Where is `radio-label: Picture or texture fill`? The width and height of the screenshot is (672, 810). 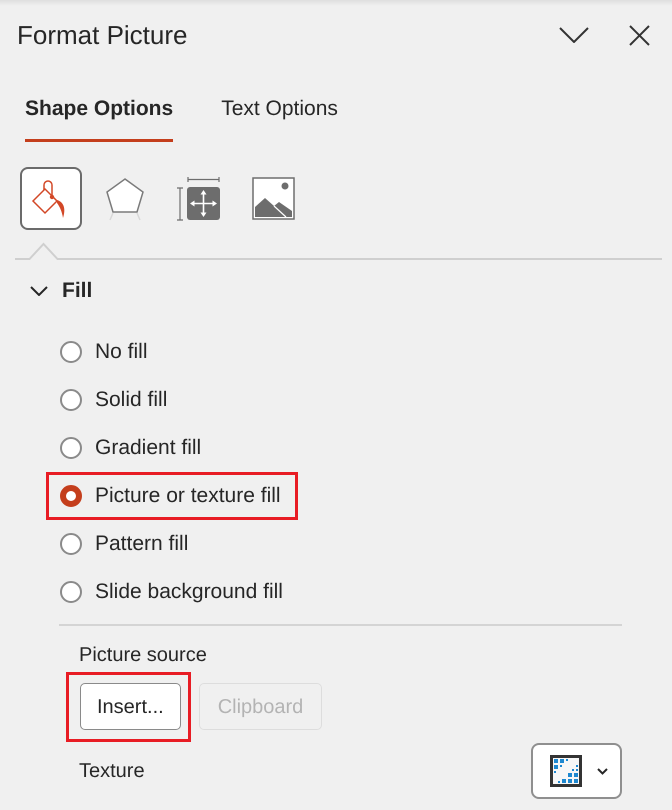 radio-label: Picture or texture fill is located at coordinates (188, 496).